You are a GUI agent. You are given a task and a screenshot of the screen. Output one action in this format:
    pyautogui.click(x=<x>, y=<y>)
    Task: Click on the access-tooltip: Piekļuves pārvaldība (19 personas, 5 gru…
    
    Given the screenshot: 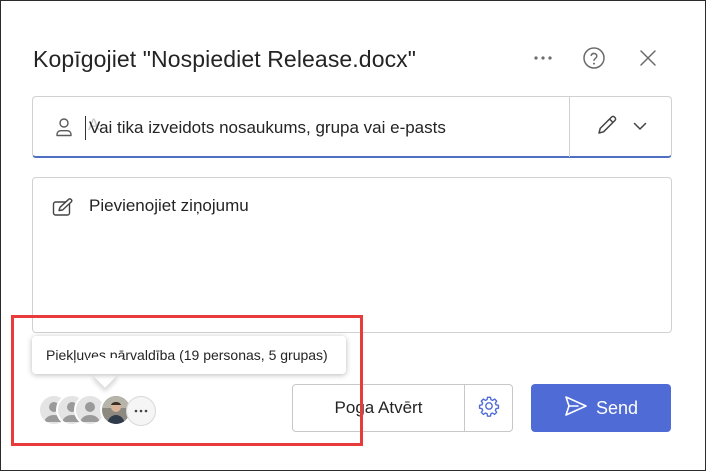 What is the action you would take?
    pyautogui.click(x=189, y=355)
    